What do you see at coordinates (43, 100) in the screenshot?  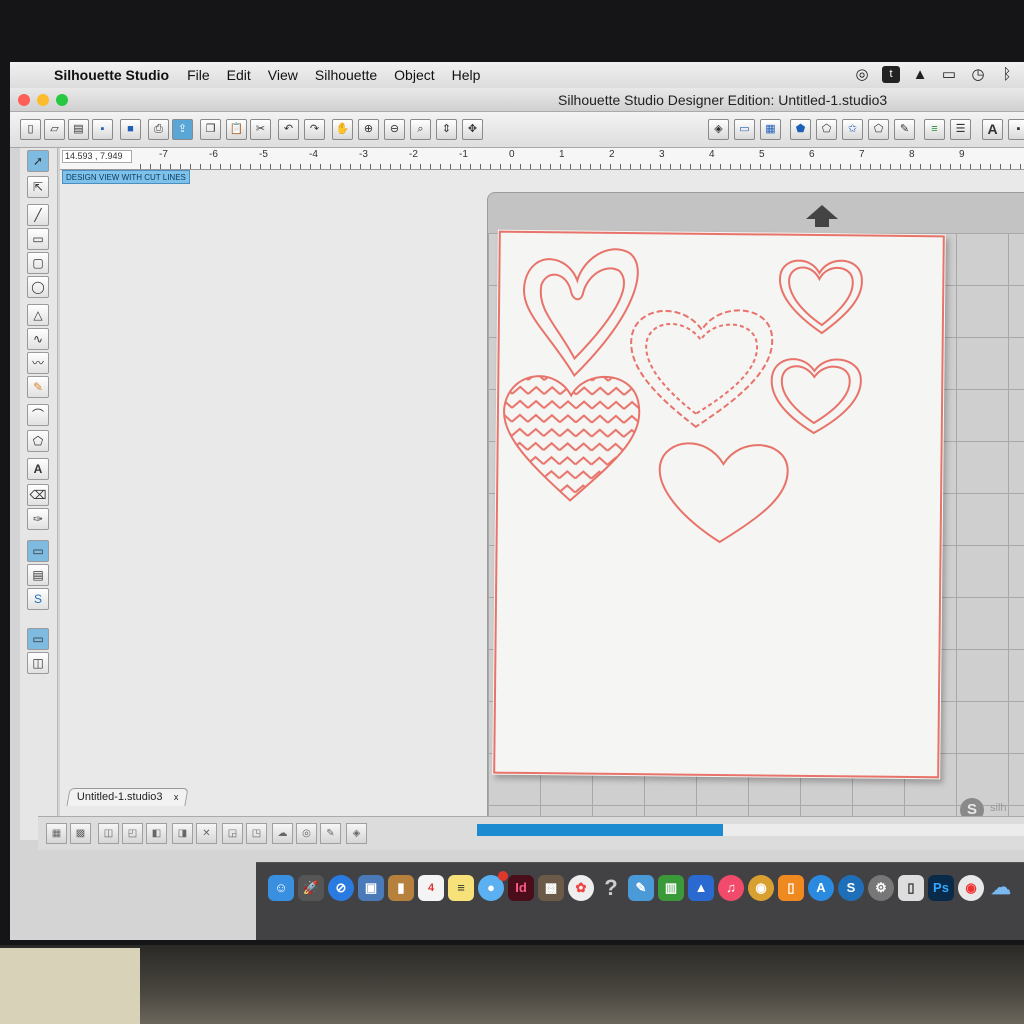 I see `minimize-window-button` at bounding box center [43, 100].